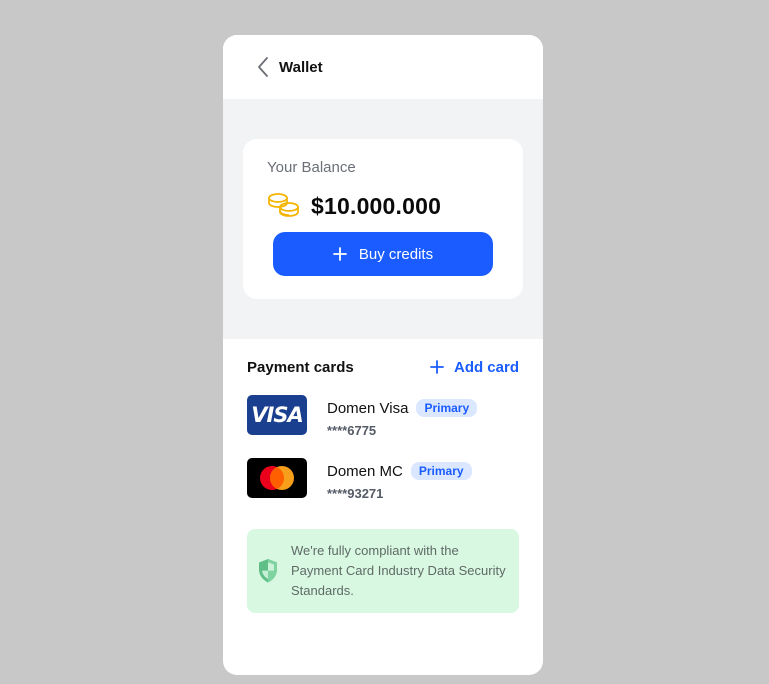 The height and width of the screenshot is (684, 769). Describe the element at coordinates (311, 167) in the screenshot. I see `balance-label: Your Balance` at that location.